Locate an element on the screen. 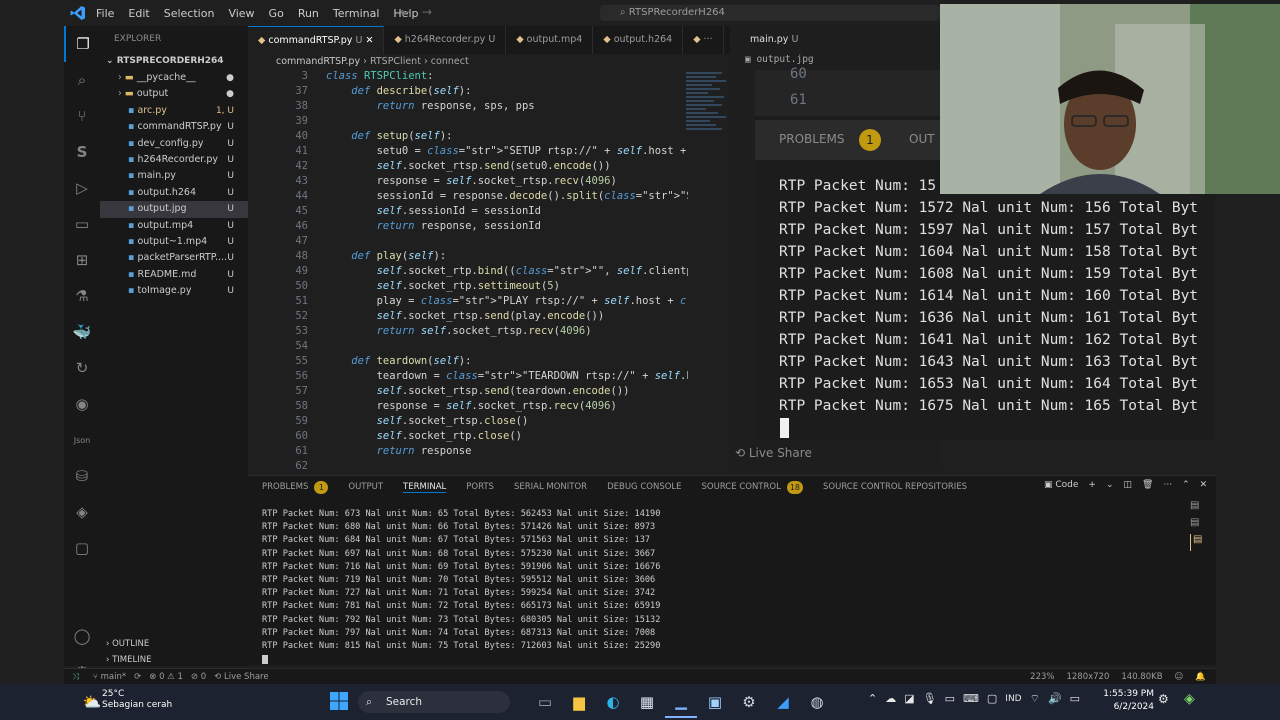 The height and width of the screenshot is (720, 1280). taskbar-search: ⌕ Search is located at coordinates (434, 702).